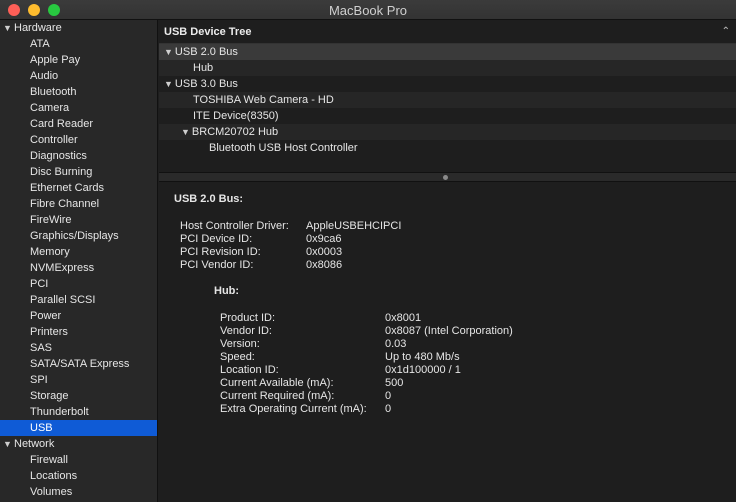 Image resolution: width=736 pixels, height=502 pixels. Describe the element at coordinates (236, 116) in the screenshot. I see `tree-row-label: ITE Device(8350)` at that location.